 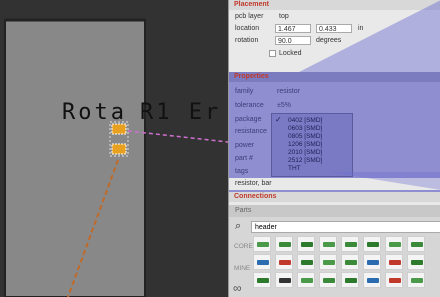 I want to click on silkscreen-label: Rota, so click(x=94, y=112).